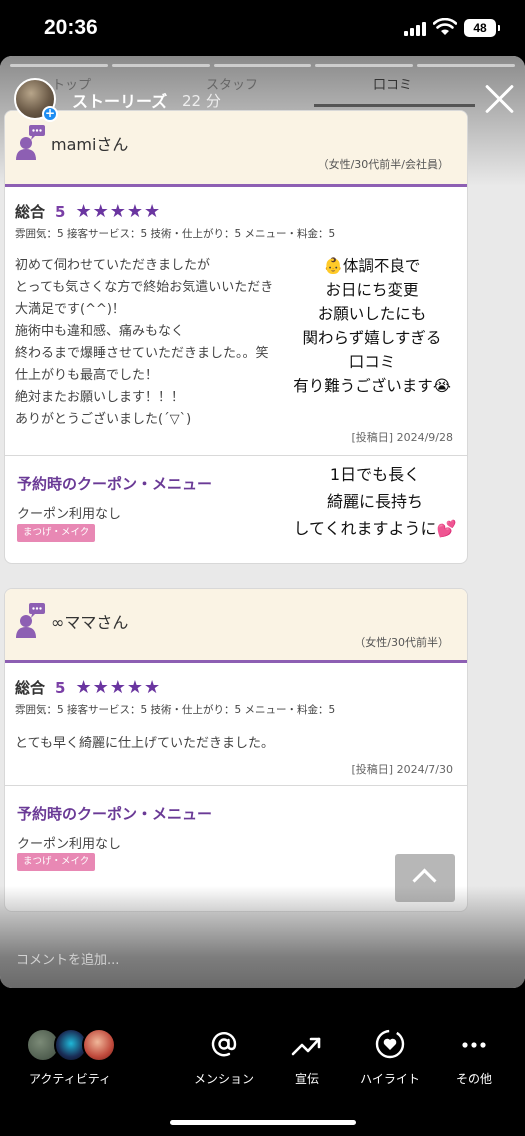  What do you see at coordinates (445, 26) in the screenshot?
I see `wifi-icon` at bounding box center [445, 26].